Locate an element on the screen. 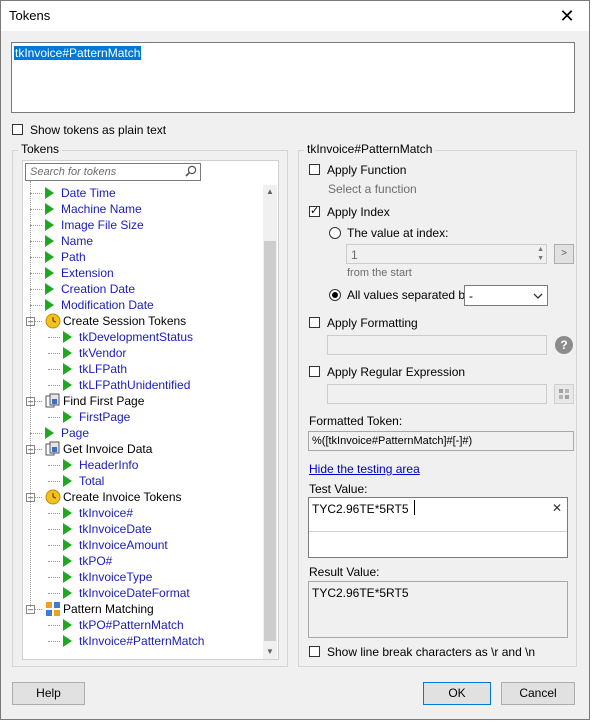  all-values-radio is located at coordinates (335, 295).